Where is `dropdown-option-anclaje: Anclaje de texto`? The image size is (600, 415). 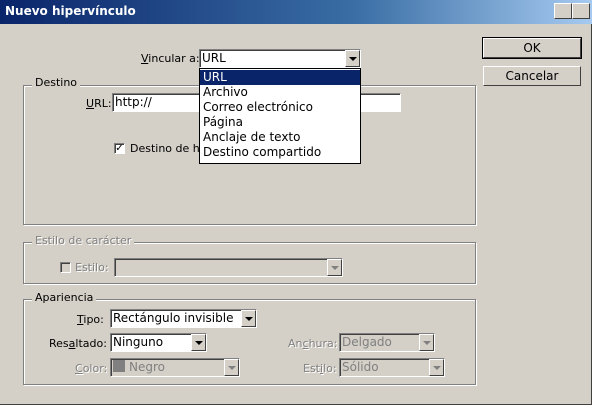 dropdown-option-anclaje: Anclaje de texto is located at coordinates (280, 137).